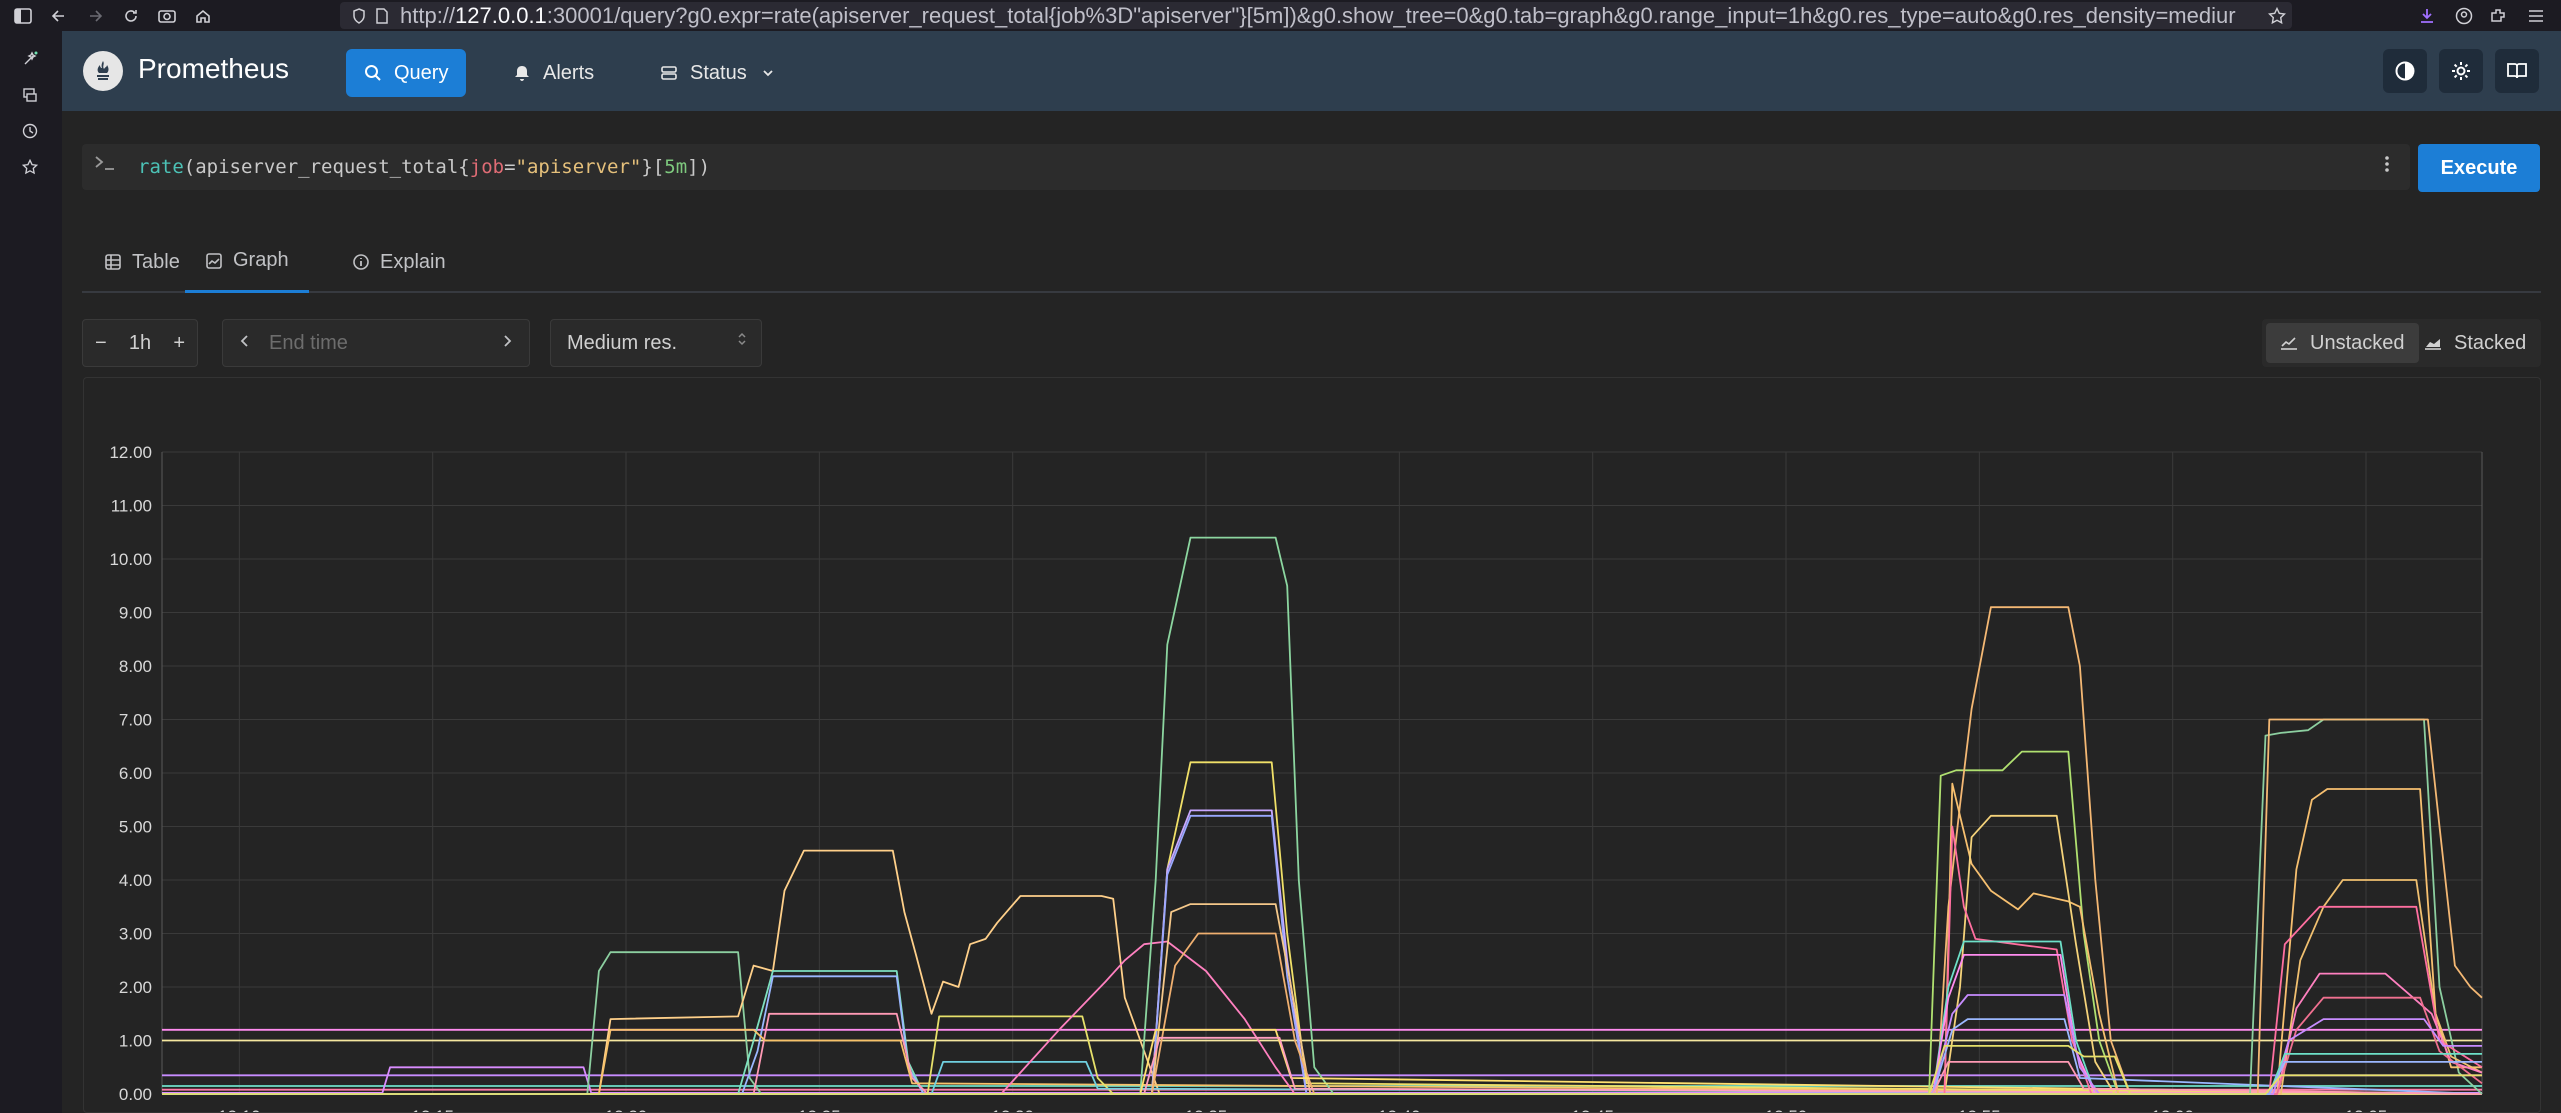 The image size is (2561, 1113). I want to click on end-time-input: End time, so click(376, 343).